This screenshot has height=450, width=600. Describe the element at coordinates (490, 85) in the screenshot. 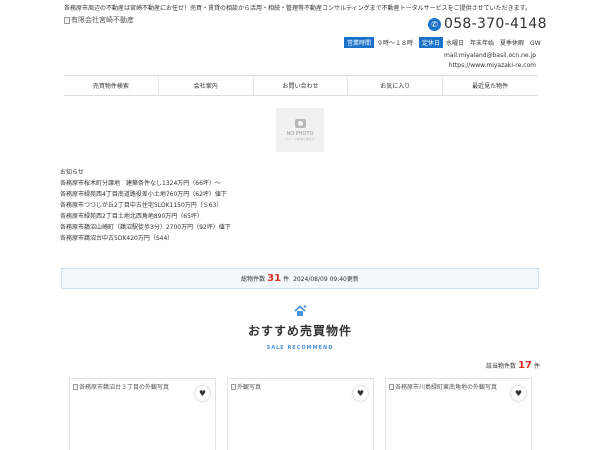

I see `nav-recently-viewed: 最近見た物件` at that location.